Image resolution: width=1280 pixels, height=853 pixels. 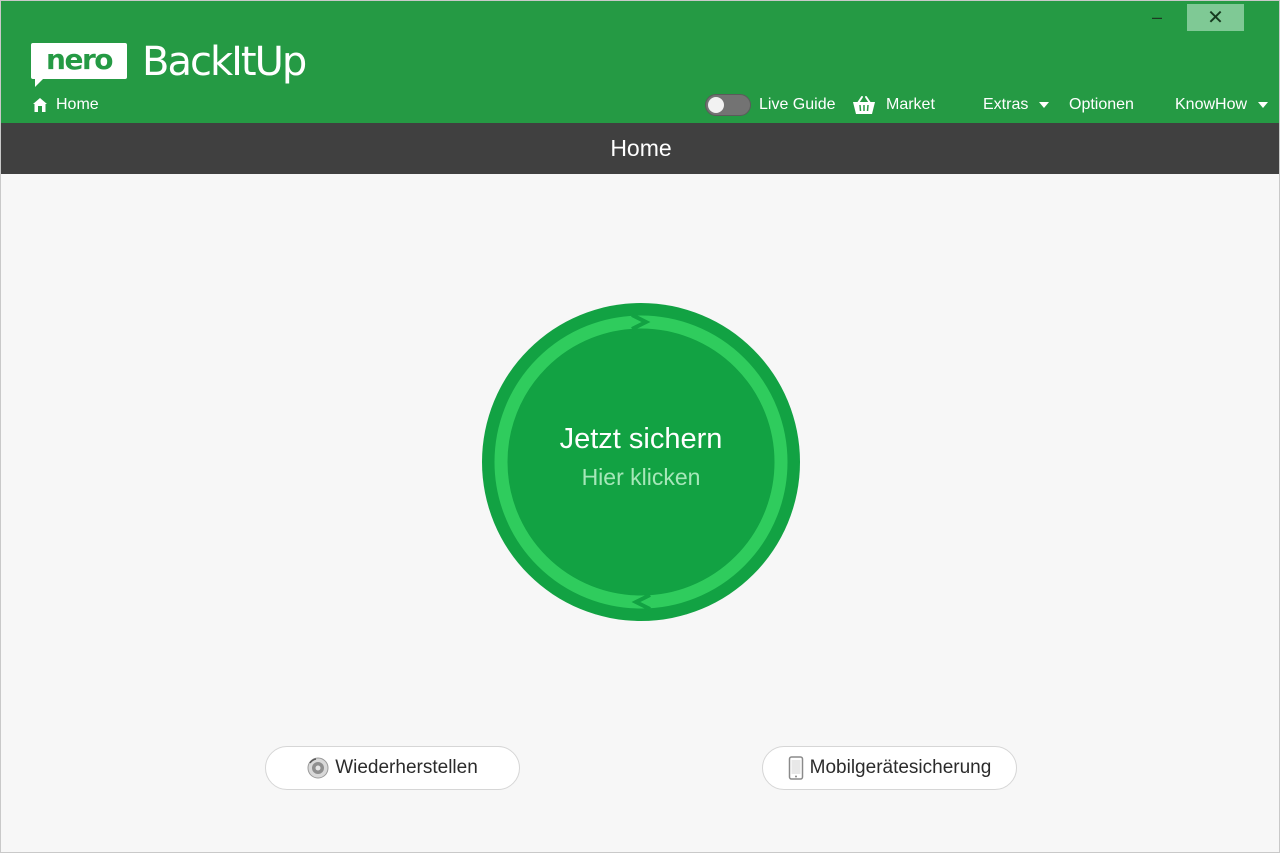 I want to click on nav-home-label: Home, so click(x=77, y=104).